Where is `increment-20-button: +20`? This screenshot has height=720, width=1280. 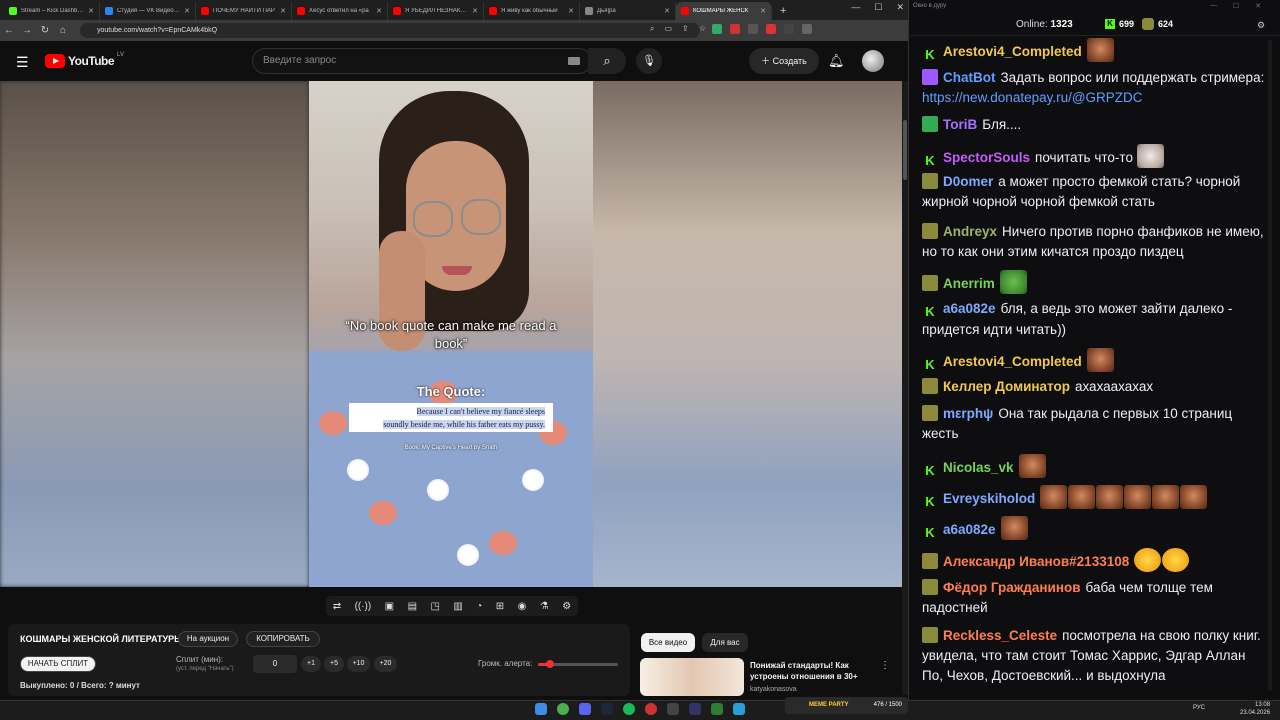
increment-20-button: +20 is located at coordinates (385, 664).